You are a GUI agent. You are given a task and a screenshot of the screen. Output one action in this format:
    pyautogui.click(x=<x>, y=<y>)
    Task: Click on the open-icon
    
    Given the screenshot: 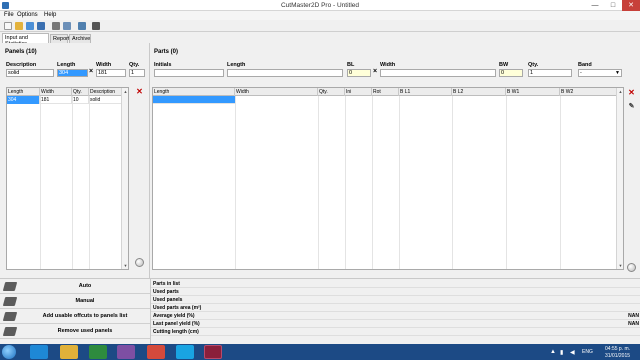 What is the action you would take?
    pyautogui.click(x=19, y=26)
    